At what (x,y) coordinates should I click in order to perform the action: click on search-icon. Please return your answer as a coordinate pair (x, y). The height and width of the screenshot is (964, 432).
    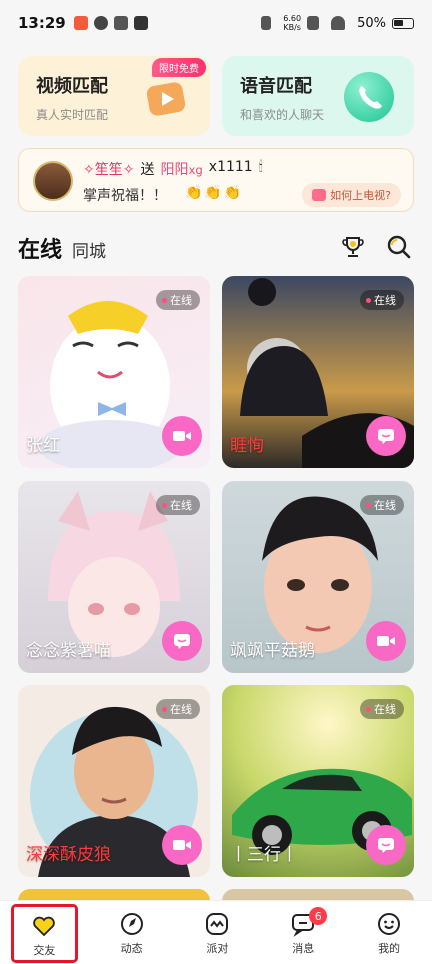
    Looking at the image, I should click on (399, 247).